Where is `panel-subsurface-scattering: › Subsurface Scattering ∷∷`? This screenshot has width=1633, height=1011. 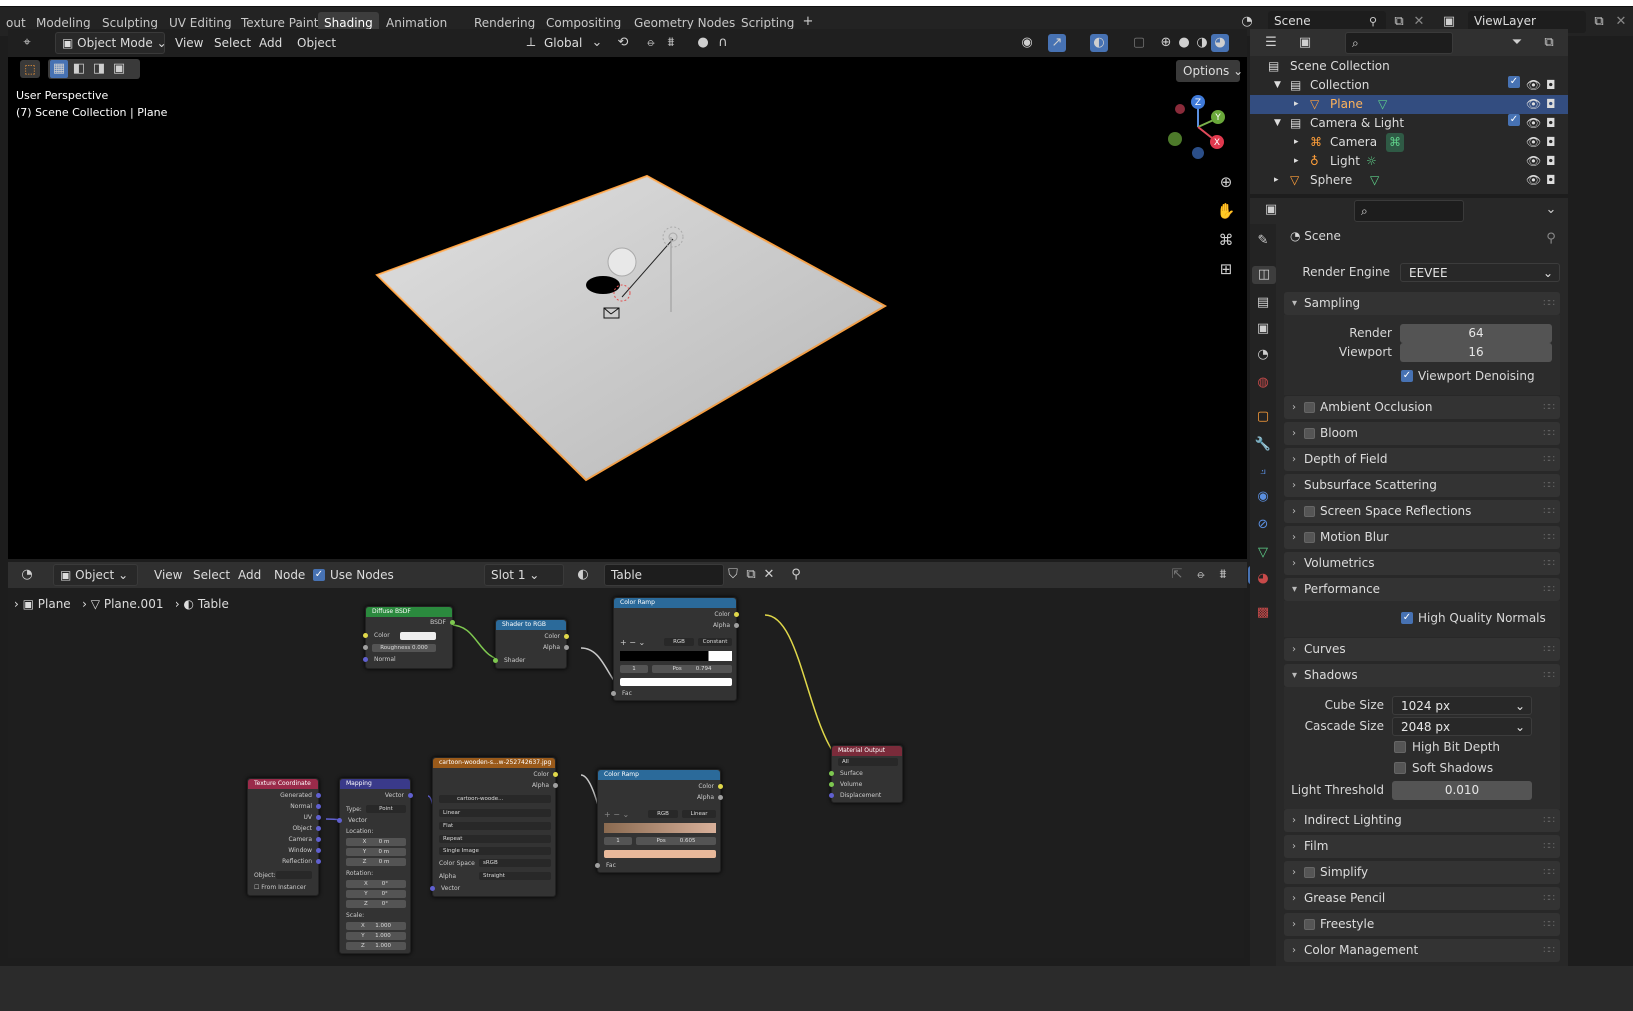
panel-subsurface-scattering: › Subsurface Scattering ∷∷ is located at coordinates (1422, 485).